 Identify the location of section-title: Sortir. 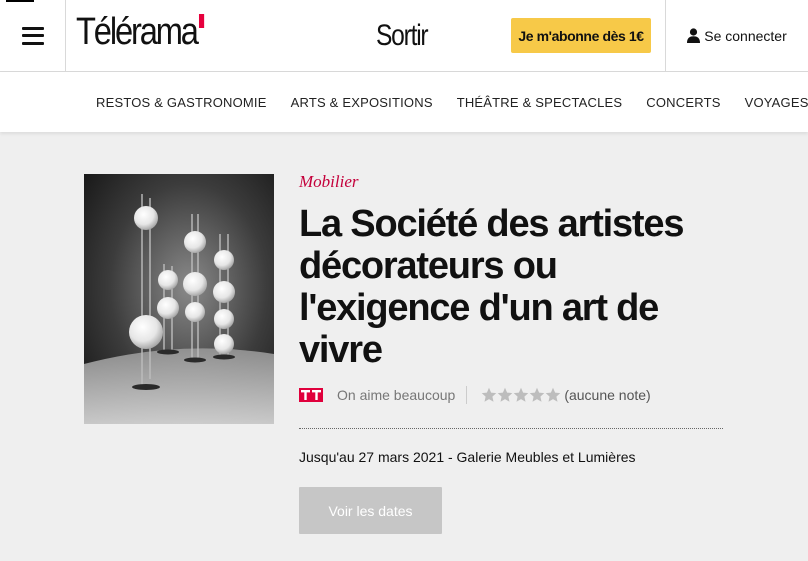
(402, 36).